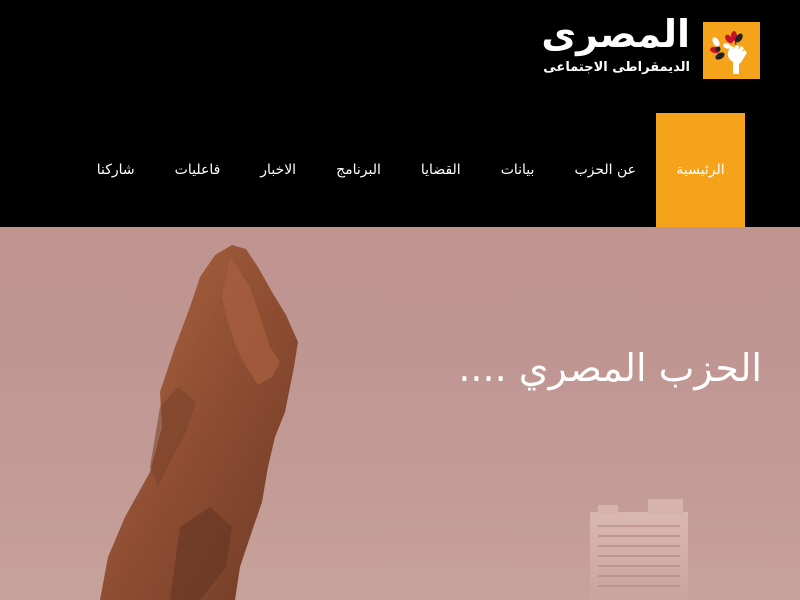 This screenshot has width=800, height=600. I want to click on nav-item-statements: بيانات, so click(518, 170).